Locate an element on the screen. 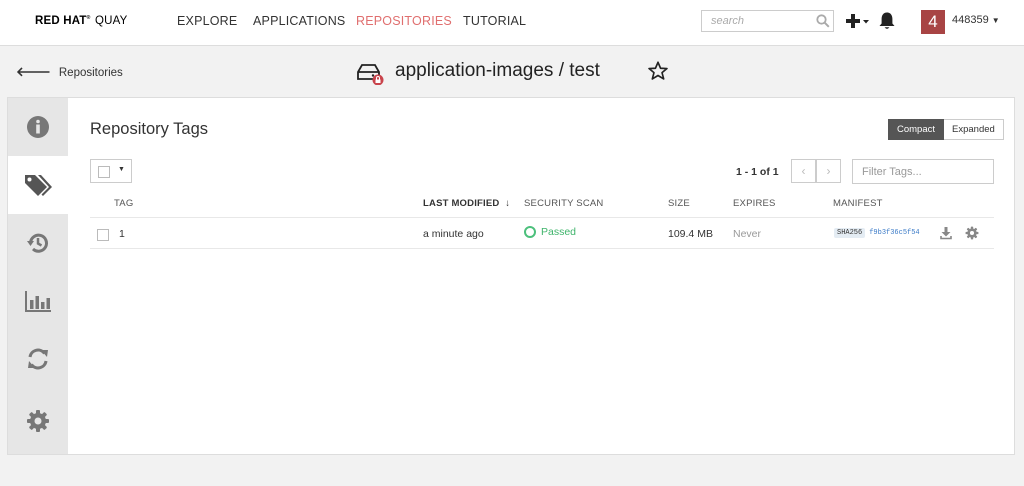 The image size is (1024, 486). row-checkbox is located at coordinates (103, 235).